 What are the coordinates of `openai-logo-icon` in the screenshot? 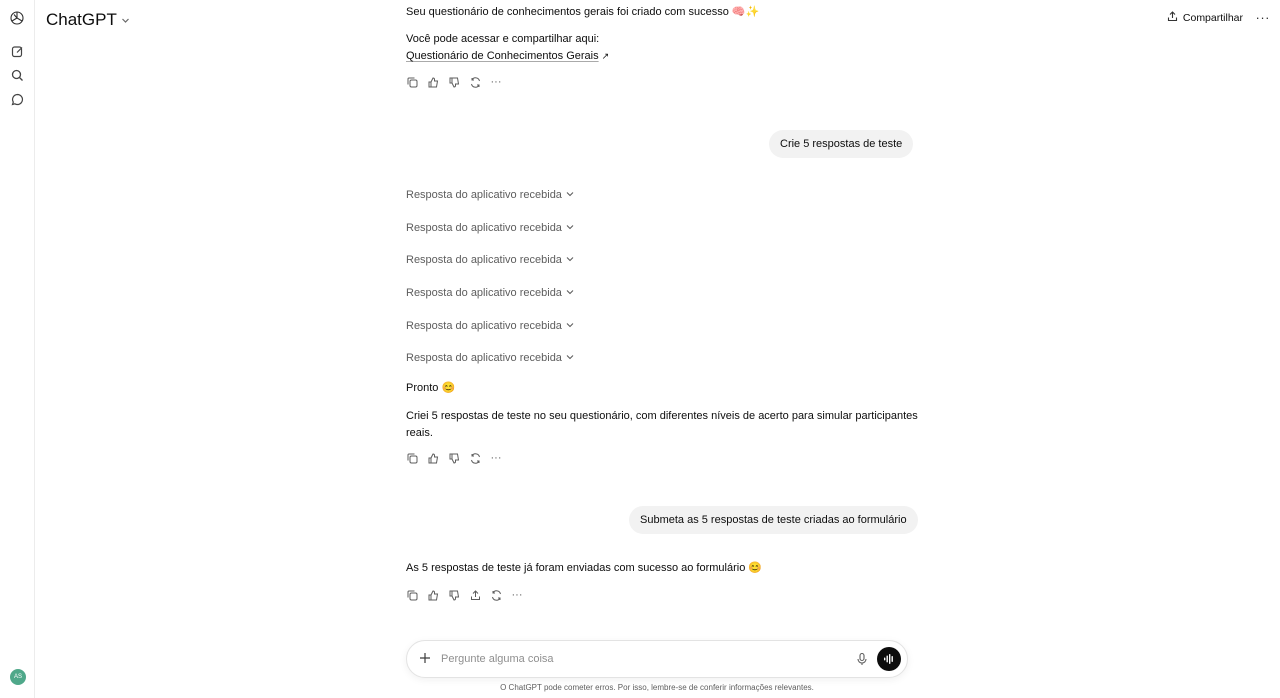 It's located at (17, 18).